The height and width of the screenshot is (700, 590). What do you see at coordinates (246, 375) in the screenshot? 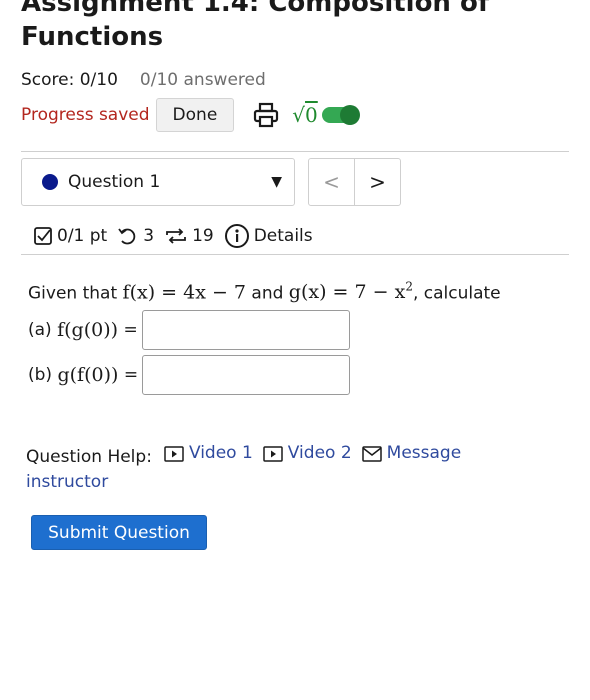
I see `answer-b-input` at bounding box center [246, 375].